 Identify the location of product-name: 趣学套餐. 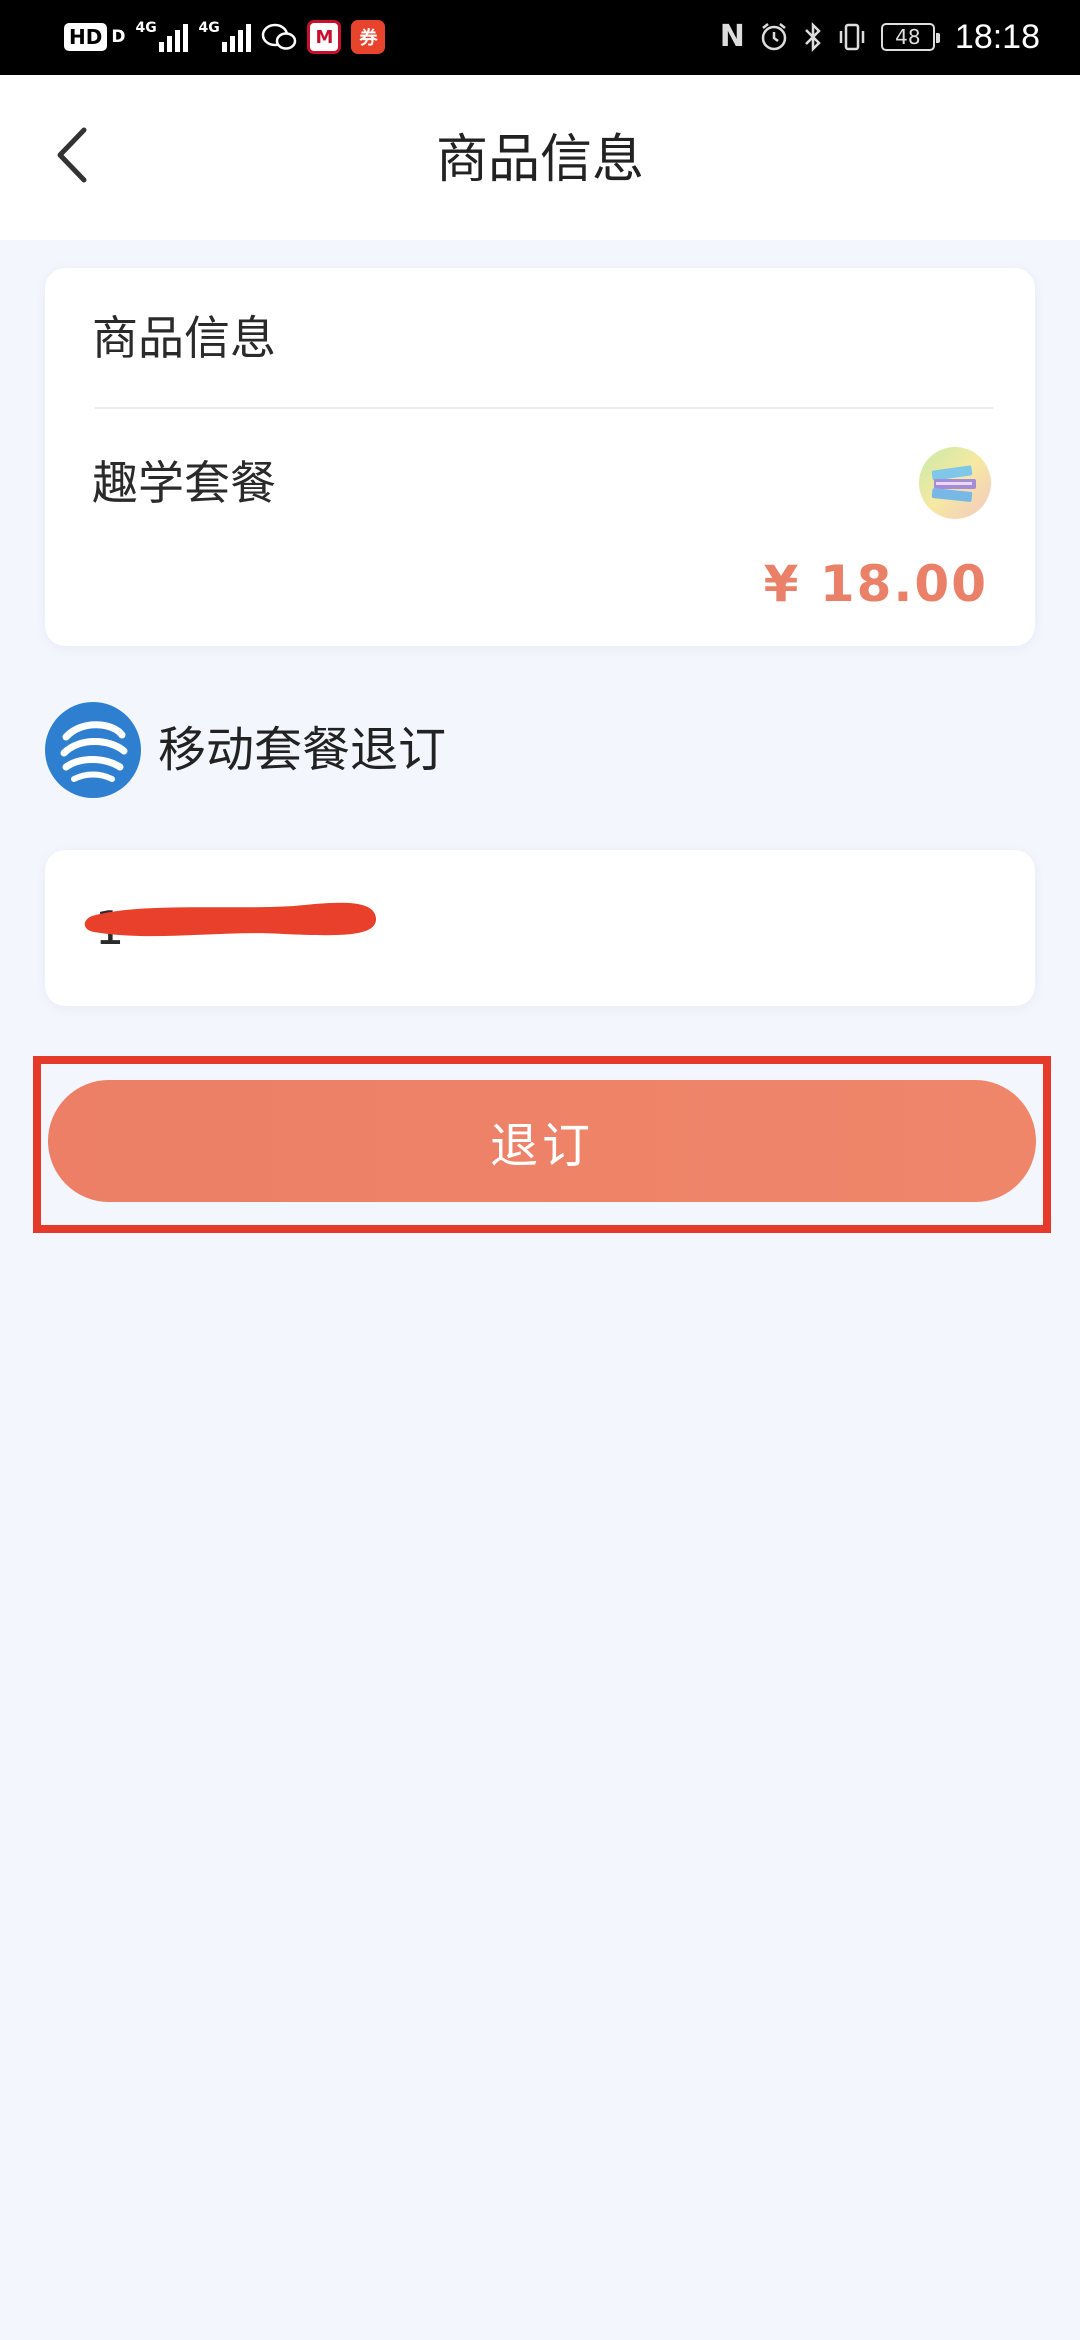
(184, 483).